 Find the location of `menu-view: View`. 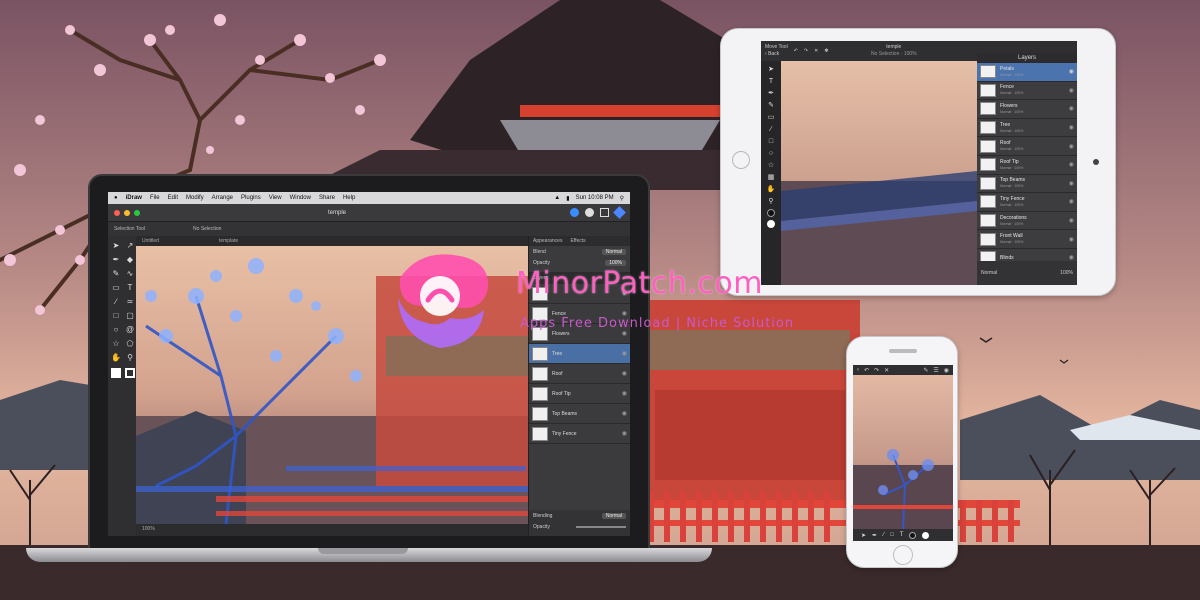

menu-view: View is located at coordinates (275, 198).